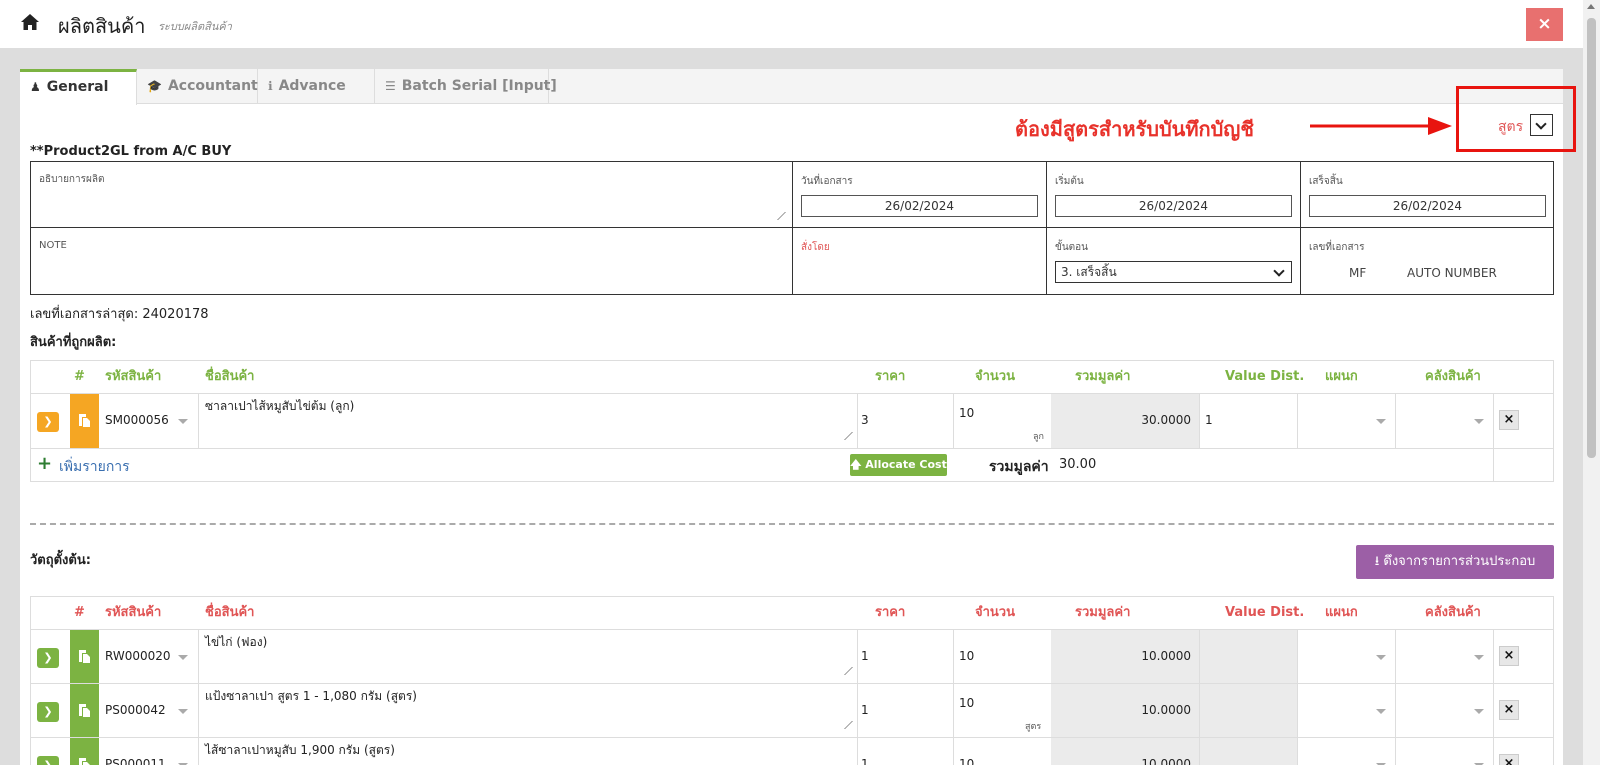  I want to click on doc-date-cell: วันที่เอกสาร 26/02/2024, so click(920, 195).